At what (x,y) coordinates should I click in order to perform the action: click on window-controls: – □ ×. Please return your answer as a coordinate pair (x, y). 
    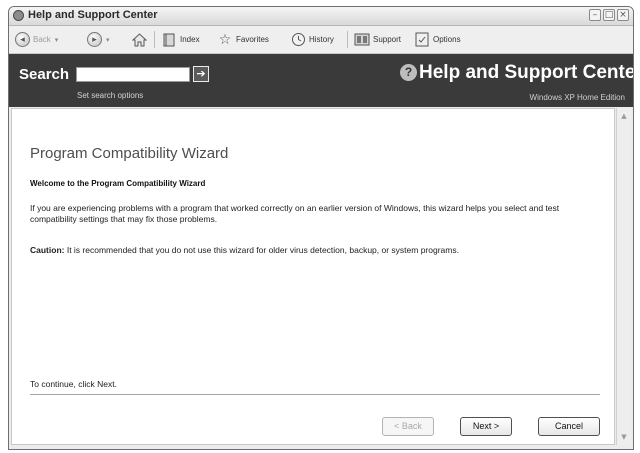
    Looking at the image, I should click on (609, 15).